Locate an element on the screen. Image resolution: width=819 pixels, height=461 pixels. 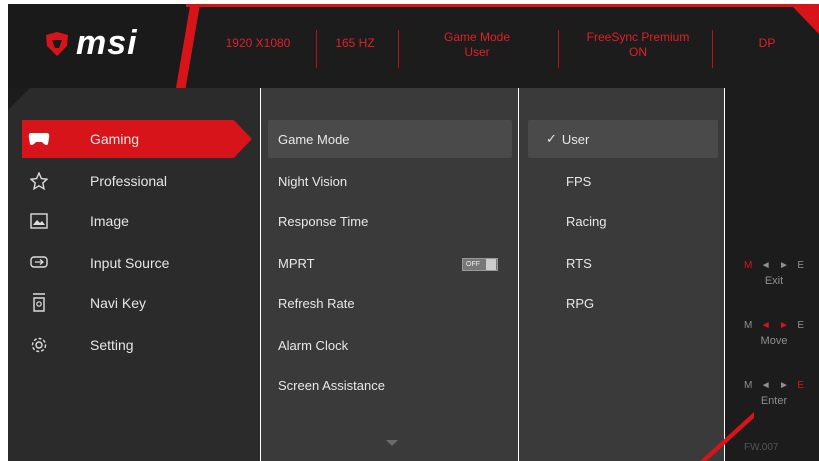
menu-item-label: Alarm Clock is located at coordinates (313, 345).